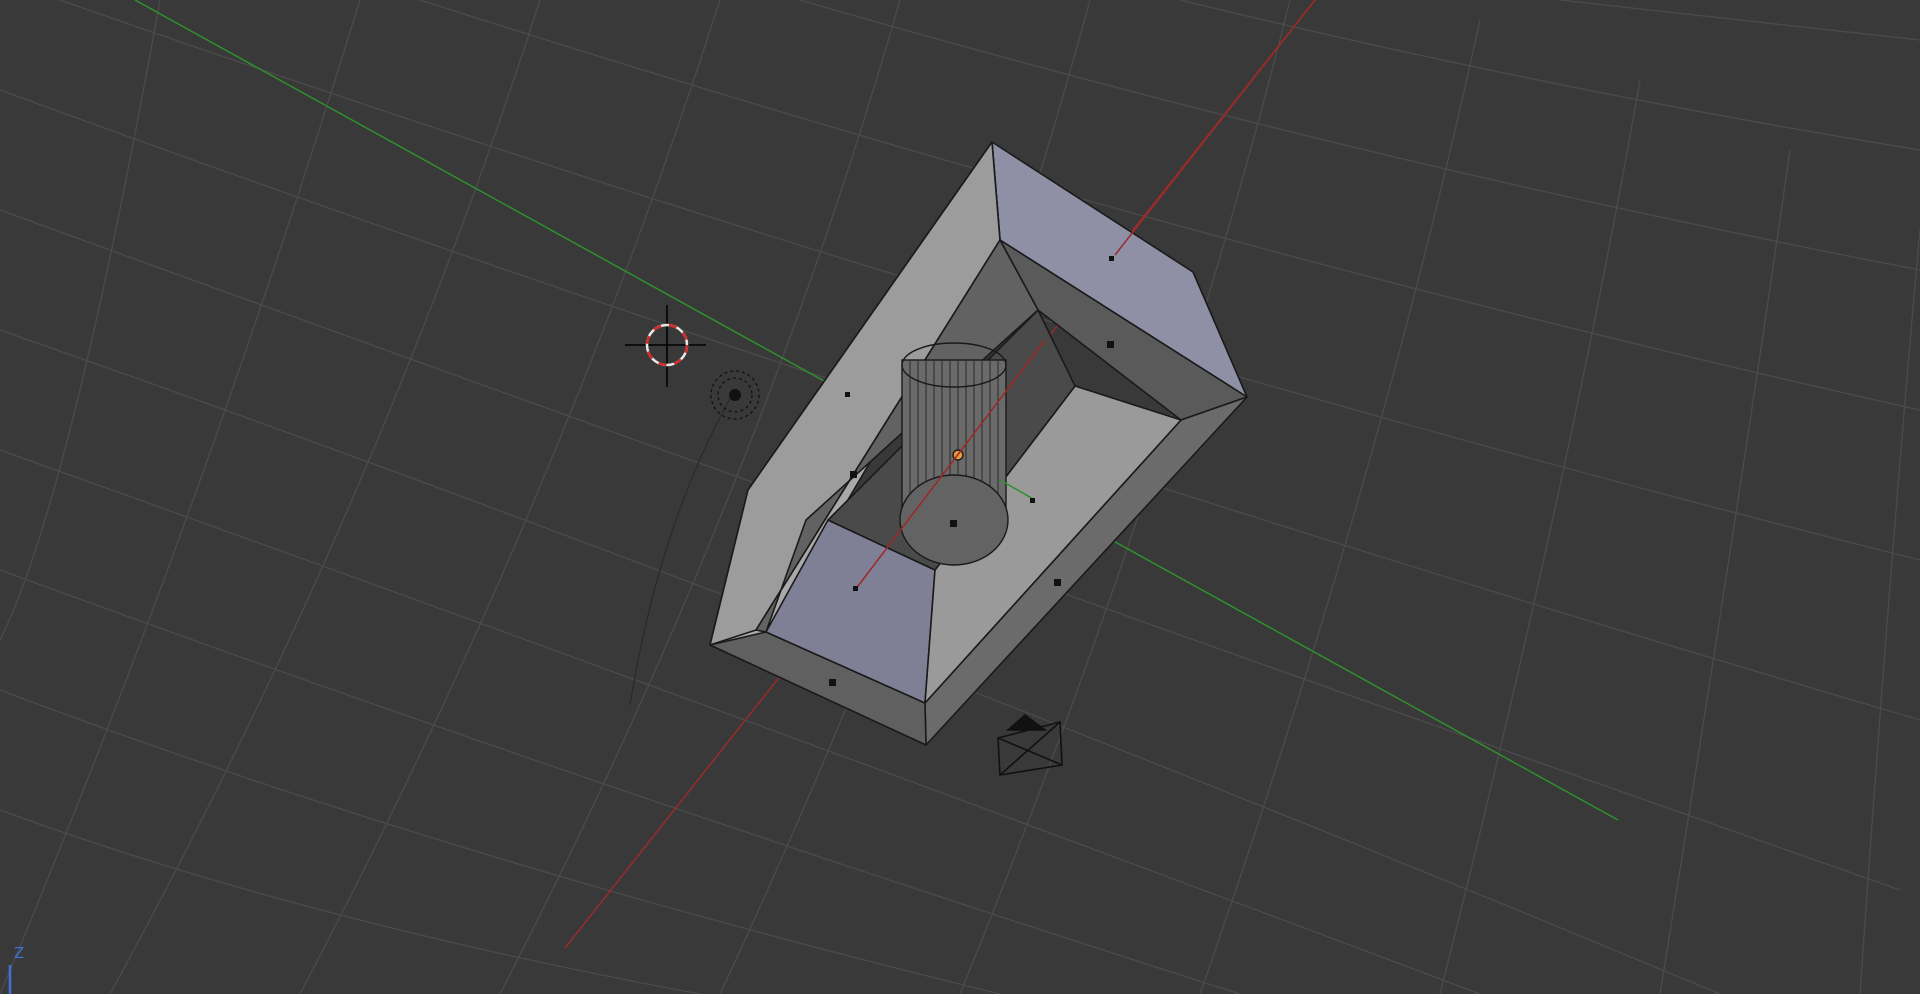 This screenshot has width=1920, height=994. Describe the element at coordinates (735, 395) in the screenshot. I see `lamp-icon` at that location.